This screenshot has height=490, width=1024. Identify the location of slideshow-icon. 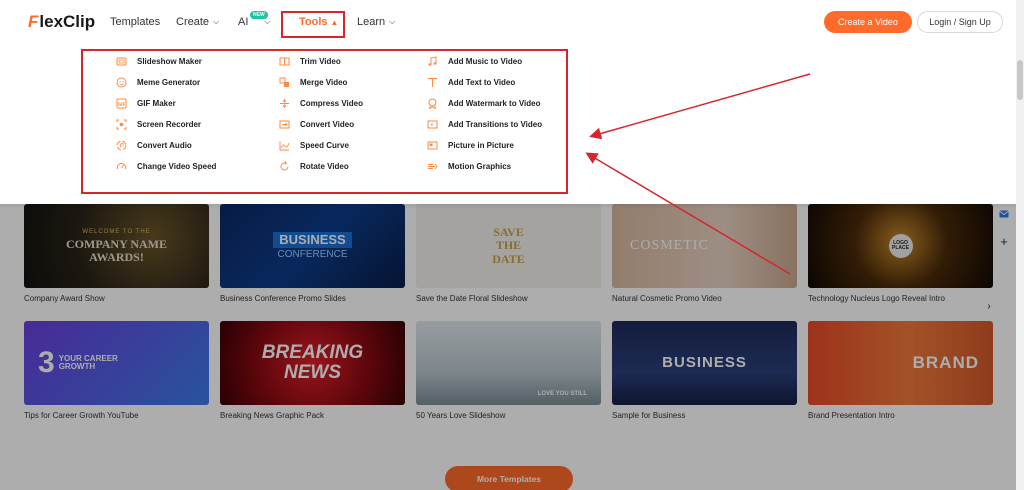
(121, 61).